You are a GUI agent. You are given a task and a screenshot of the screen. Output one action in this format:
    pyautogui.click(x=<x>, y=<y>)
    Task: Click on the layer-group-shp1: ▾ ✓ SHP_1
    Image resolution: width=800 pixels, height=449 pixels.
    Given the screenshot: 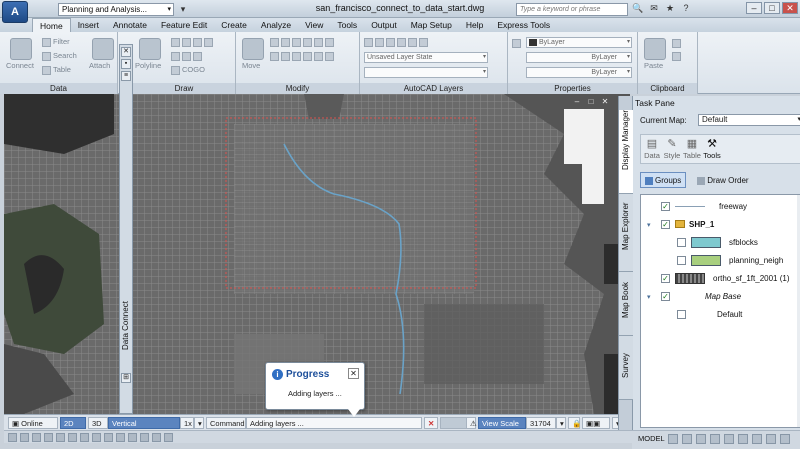 What is the action you would take?
    pyautogui.click(x=720, y=225)
    